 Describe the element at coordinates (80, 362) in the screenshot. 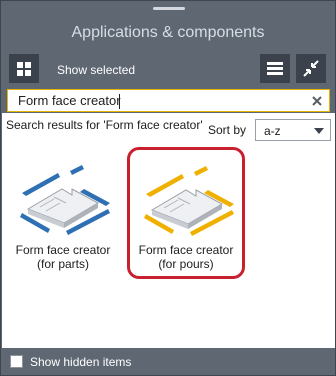

I see `show-hidden-label: Show hidden items` at that location.